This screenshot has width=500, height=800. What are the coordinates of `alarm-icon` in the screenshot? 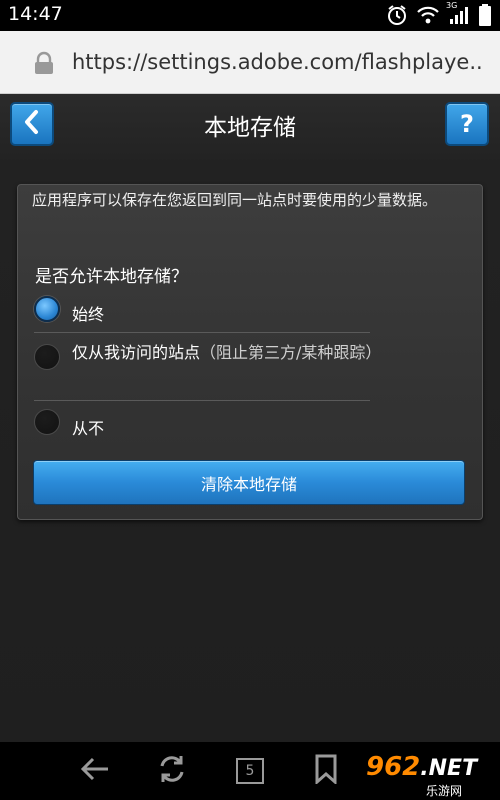 It's located at (397, 15).